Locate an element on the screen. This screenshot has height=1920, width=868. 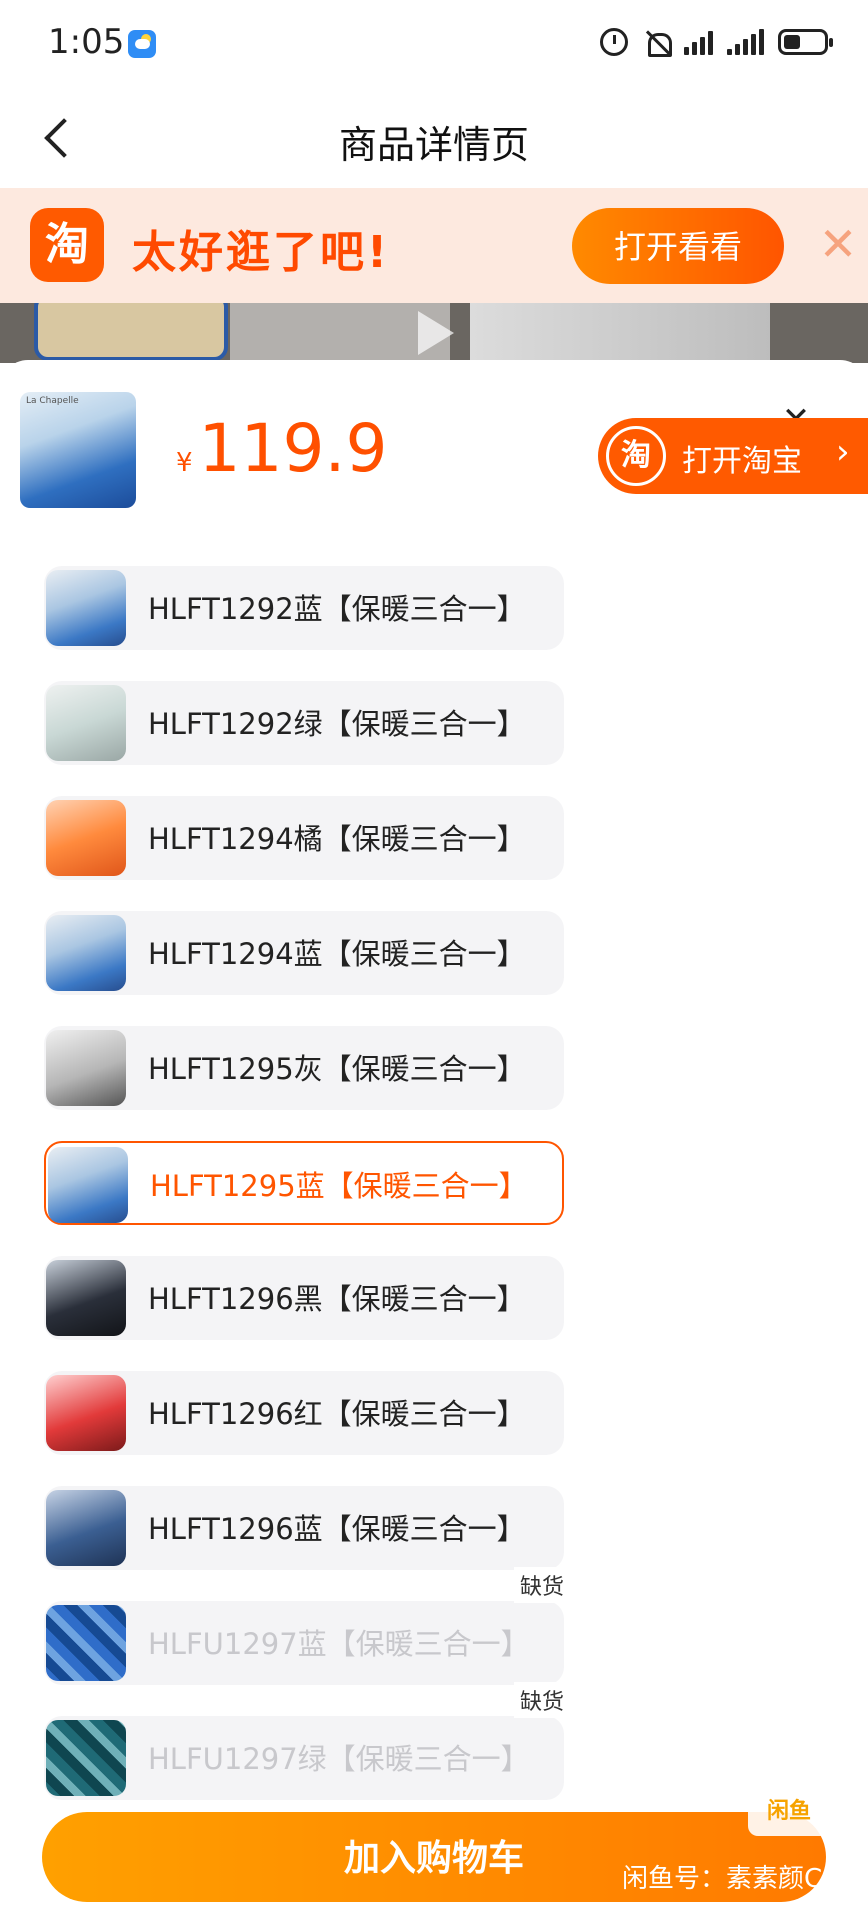
play-icon is located at coordinates (436, 333).